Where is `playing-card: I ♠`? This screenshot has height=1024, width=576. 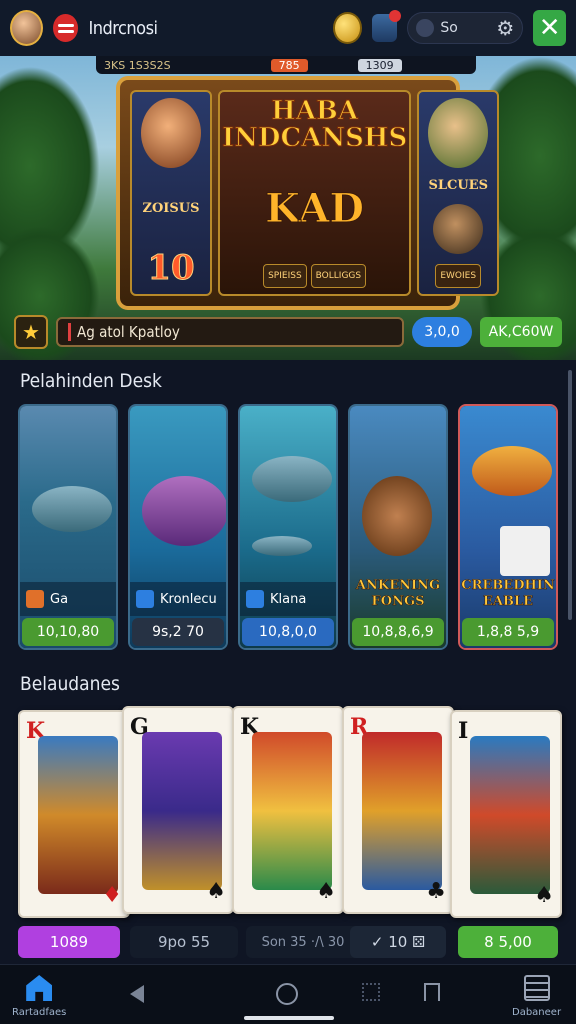 playing-card: I ♠ is located at coordinates (506, 814).